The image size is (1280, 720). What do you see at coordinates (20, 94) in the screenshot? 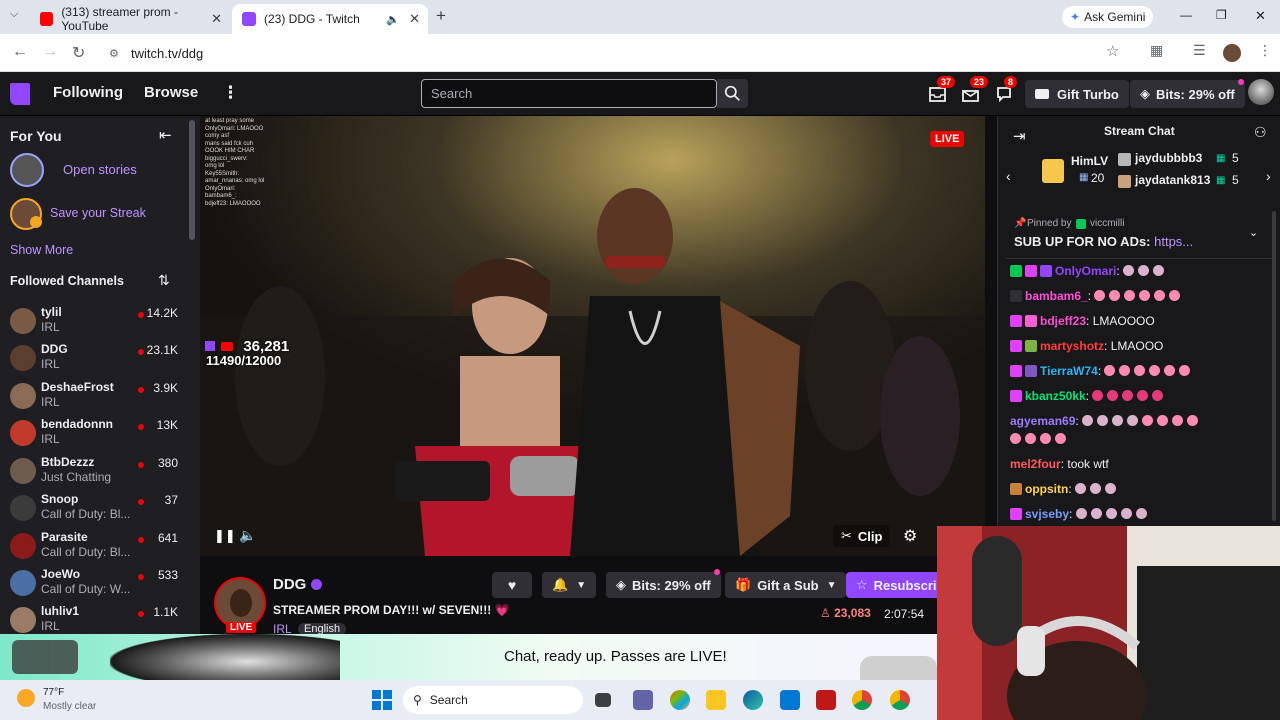
I see `twitch-logo-icon` at bounding box center [20, 94].